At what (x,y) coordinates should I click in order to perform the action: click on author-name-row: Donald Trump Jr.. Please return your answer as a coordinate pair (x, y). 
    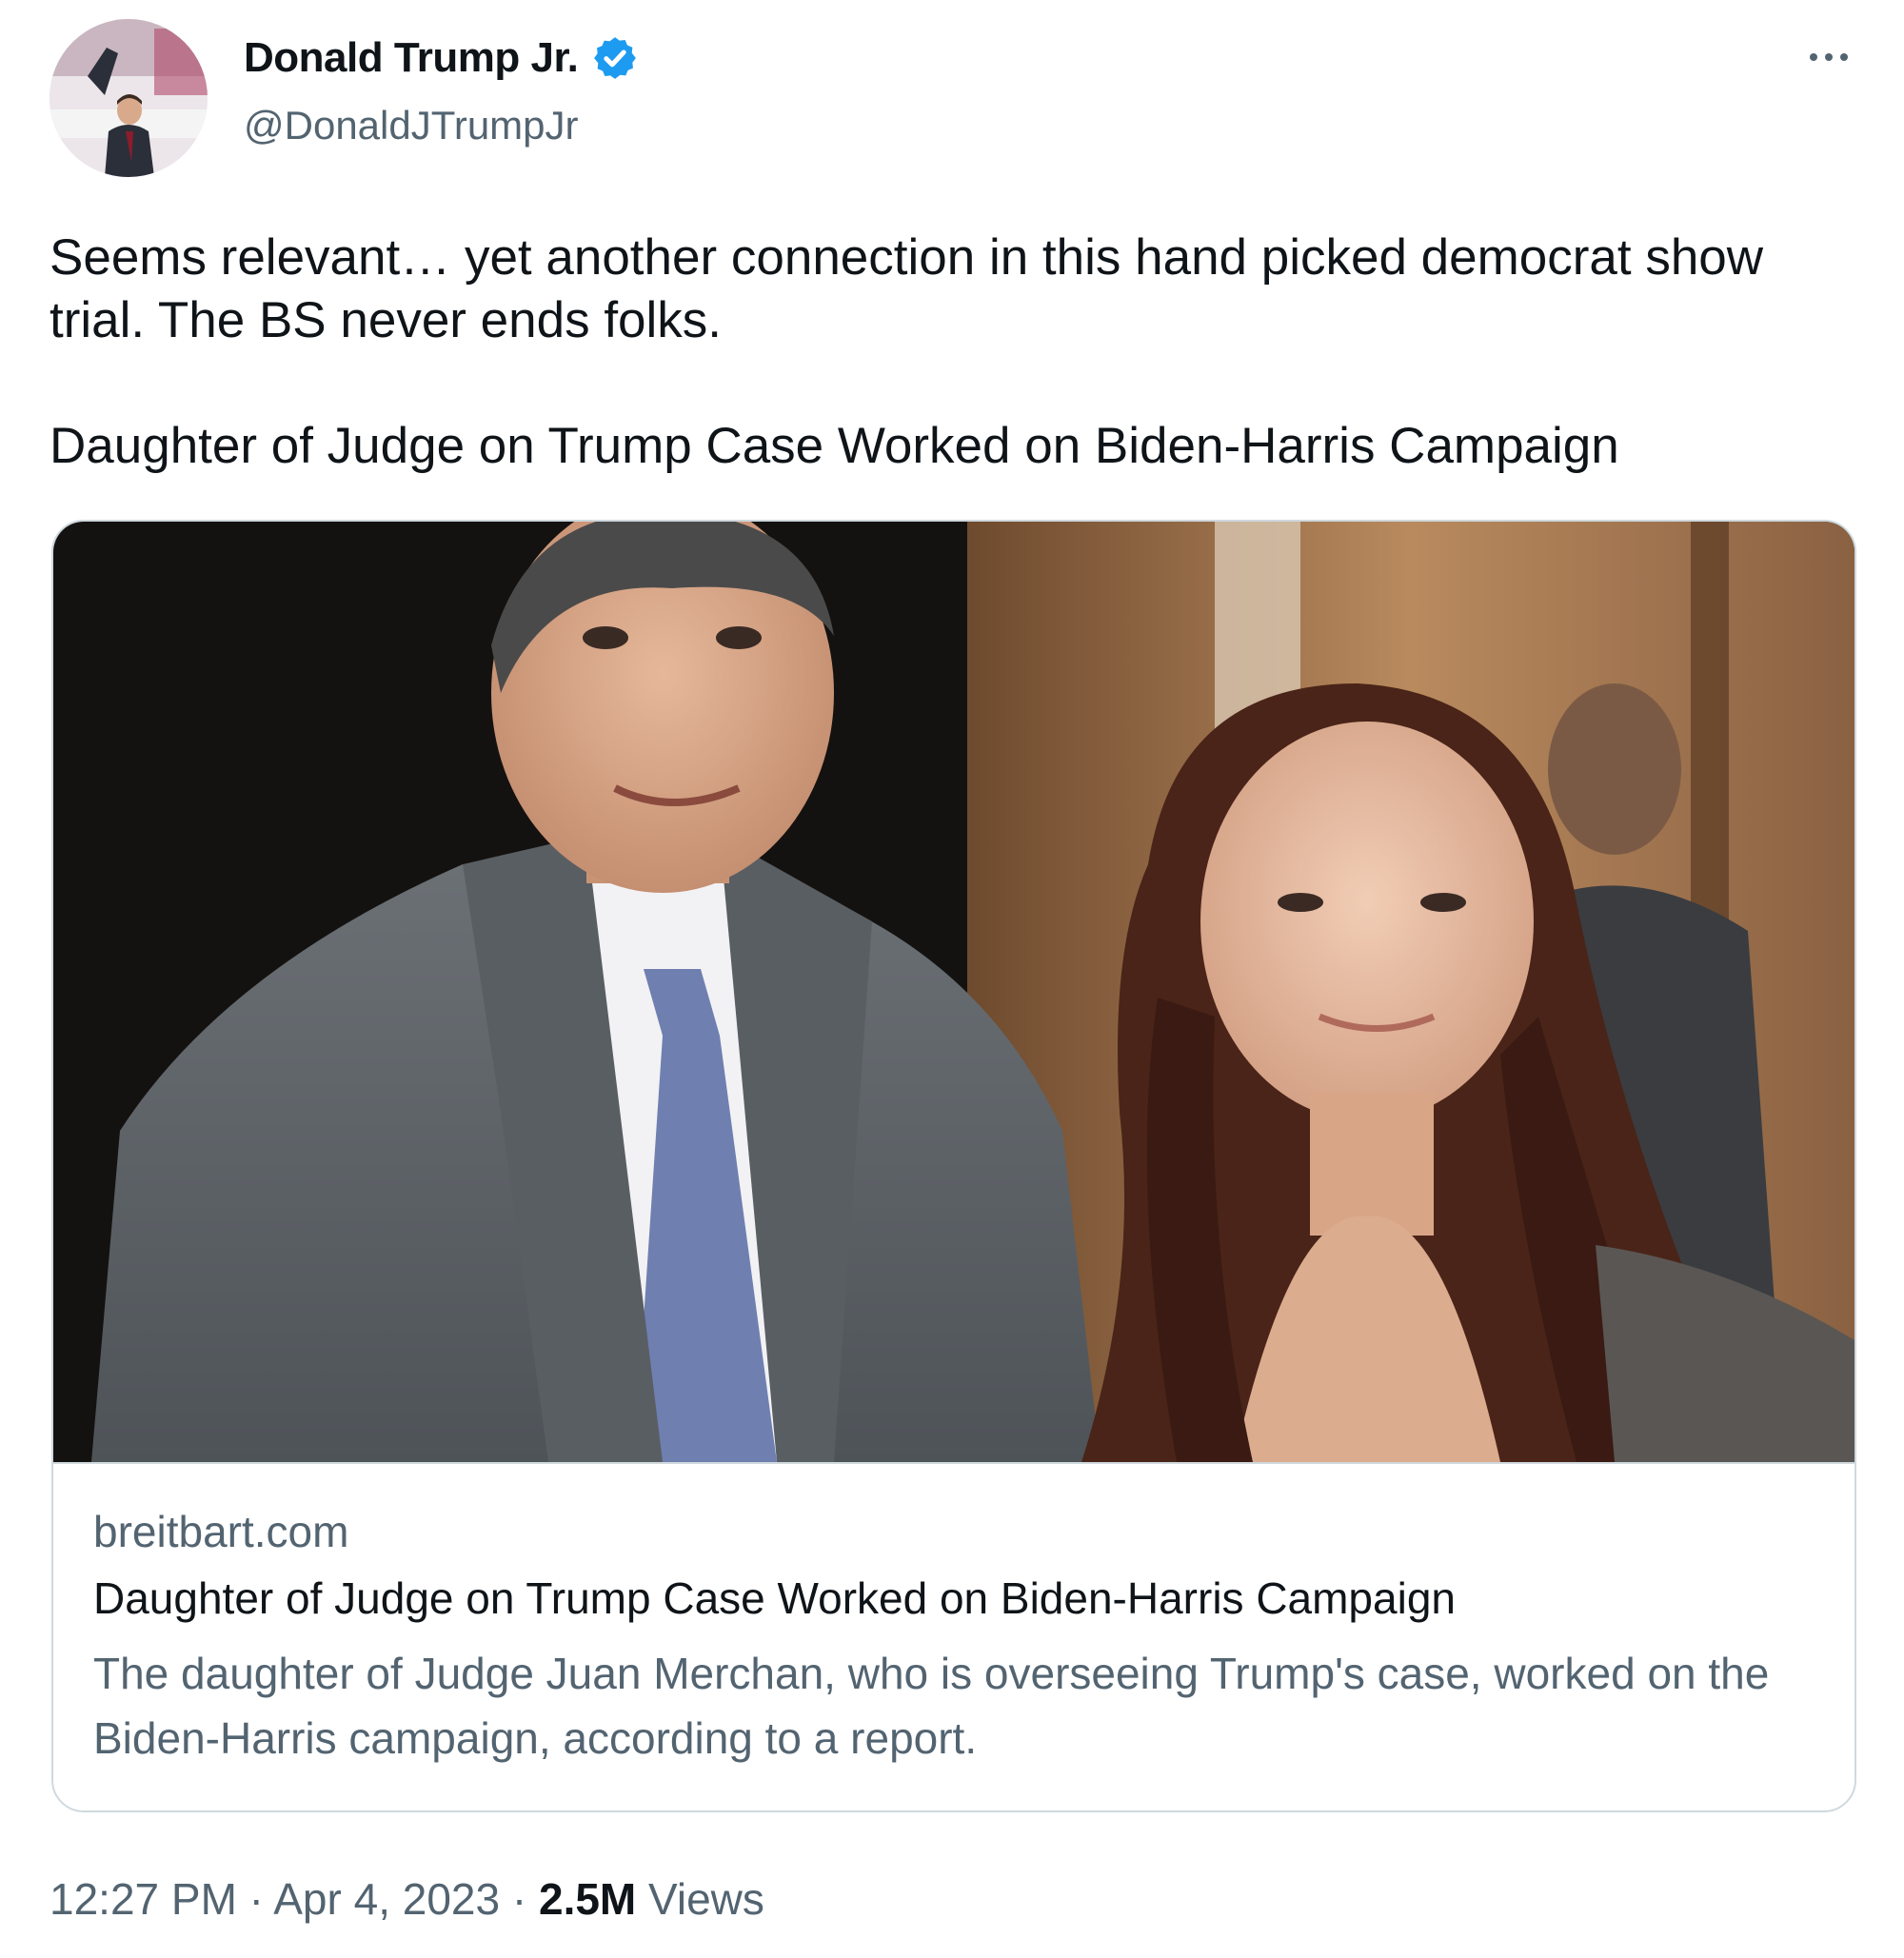
    Looking at the image, I should click on (441, 58).